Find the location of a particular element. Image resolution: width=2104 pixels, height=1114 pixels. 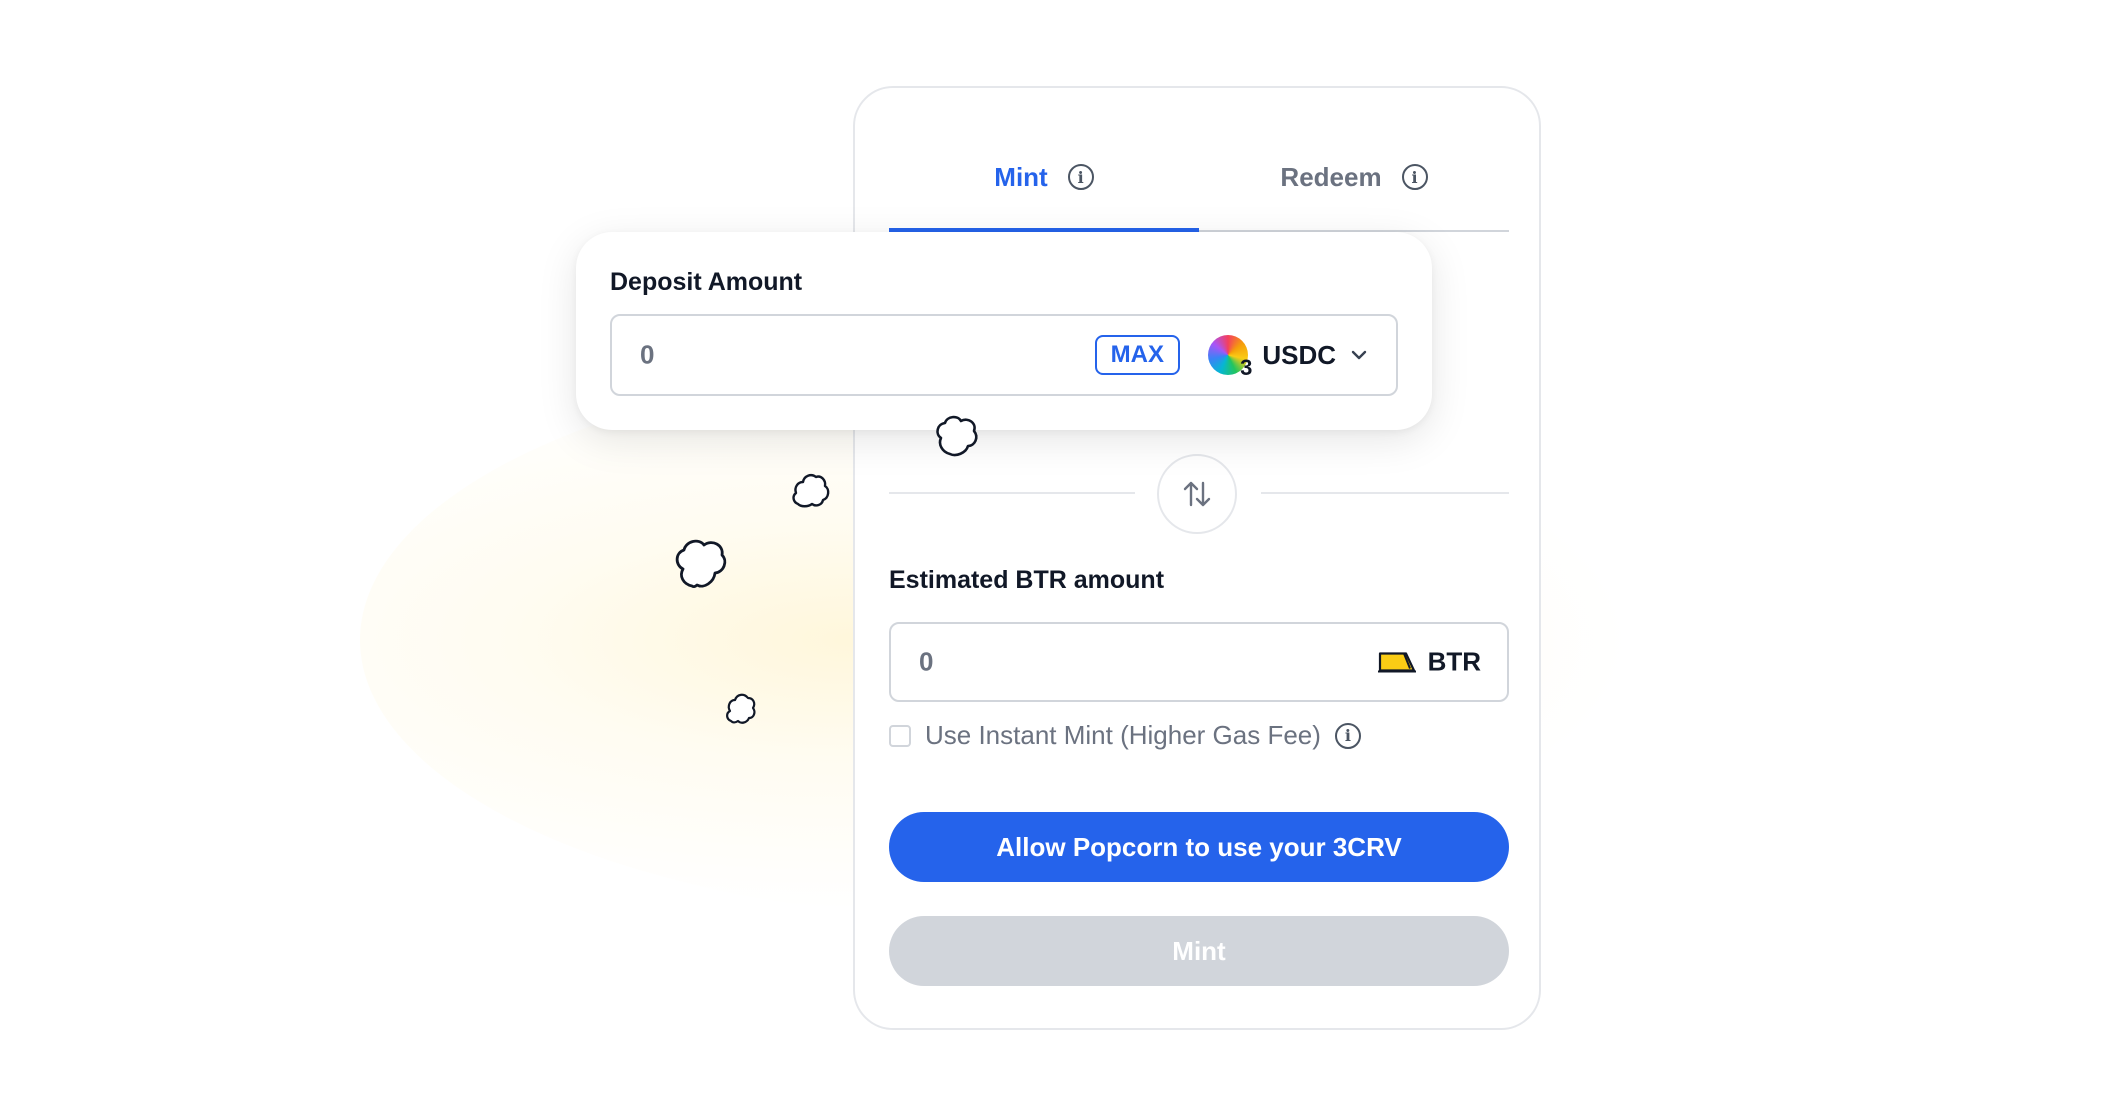

deposit-label: Deposit Amount is located at coordinates (706, 282).